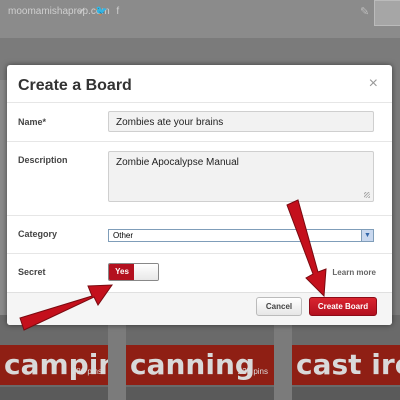  I want to click on board-card: camping 286 pins, so click(54, 357).